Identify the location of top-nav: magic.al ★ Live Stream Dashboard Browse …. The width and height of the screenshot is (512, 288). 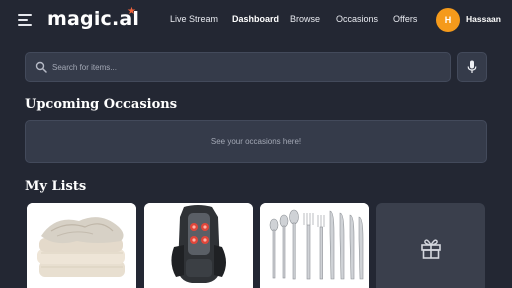
(256, 20).